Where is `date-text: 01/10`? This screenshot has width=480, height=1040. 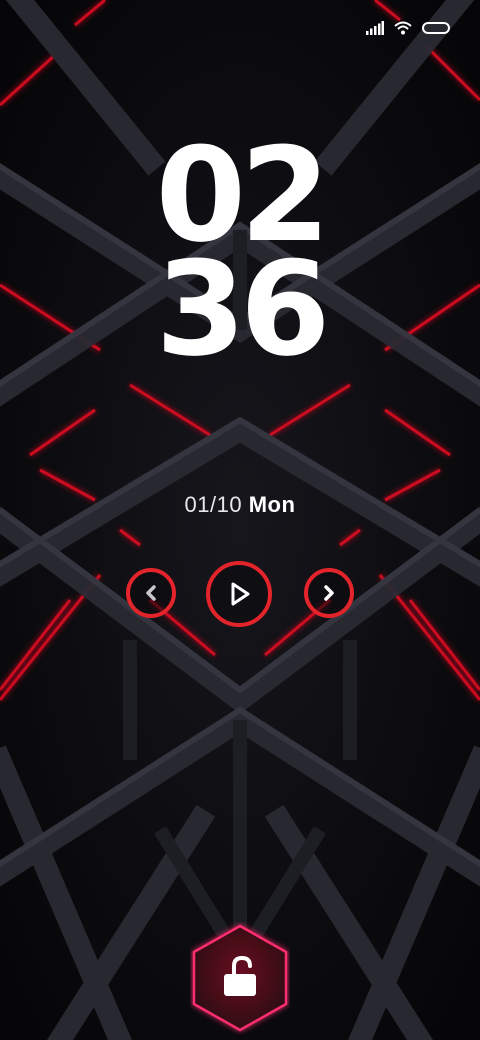
date-text: 01/10 is located at coordinates (213, 504).